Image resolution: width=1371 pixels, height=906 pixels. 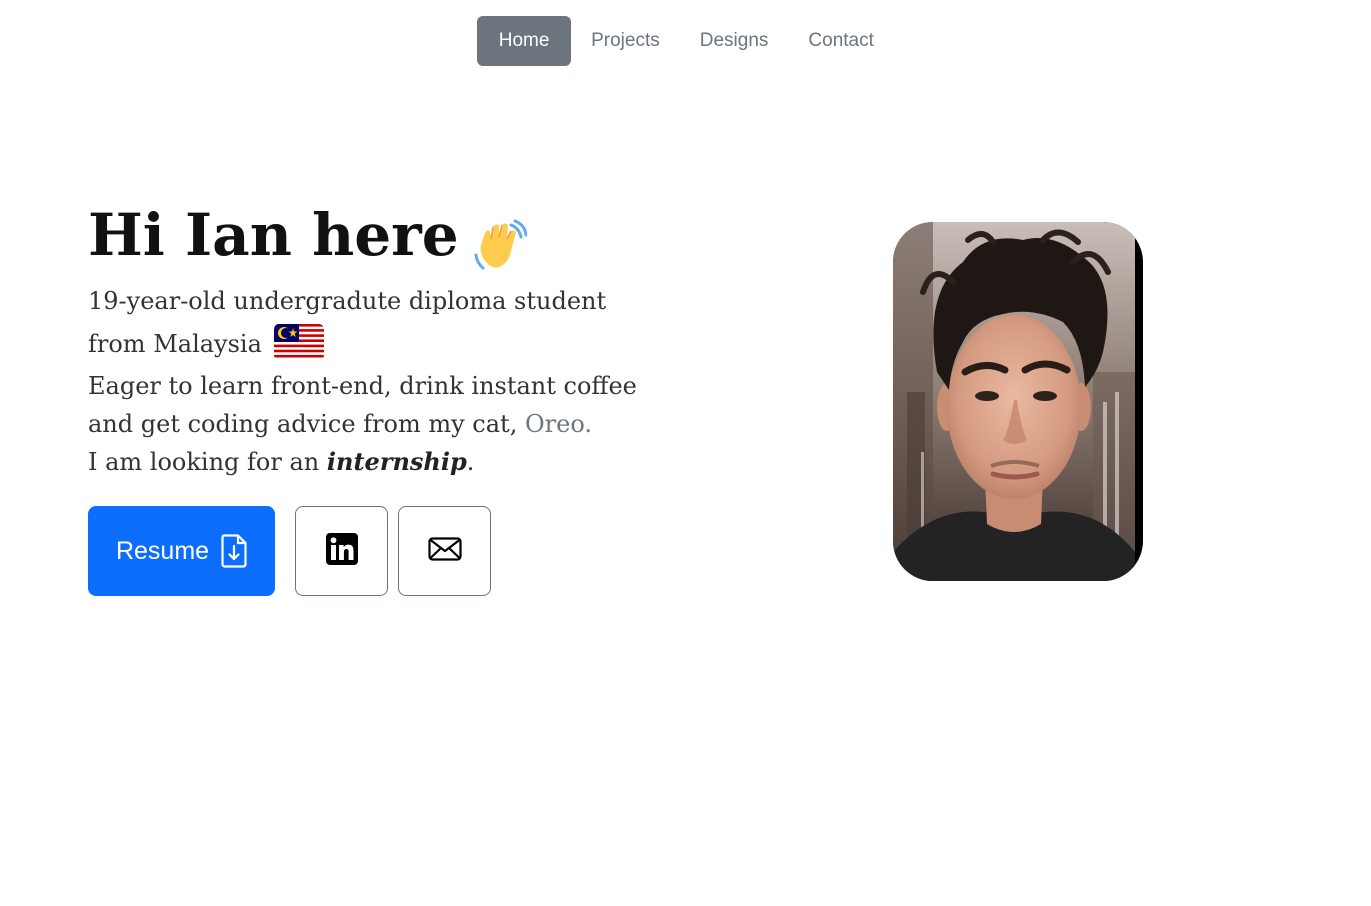 What do you see at coordinates (303, 423) in the screenshot?
I see `desc-line2: and get coding advice from my cat,` at bounding box center [303, 423].